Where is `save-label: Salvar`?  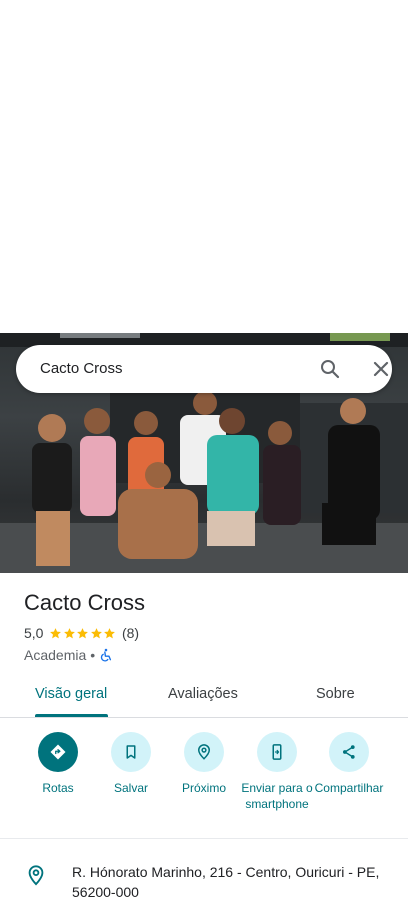 save-label: Salvar is located at coordinates (130, 788).